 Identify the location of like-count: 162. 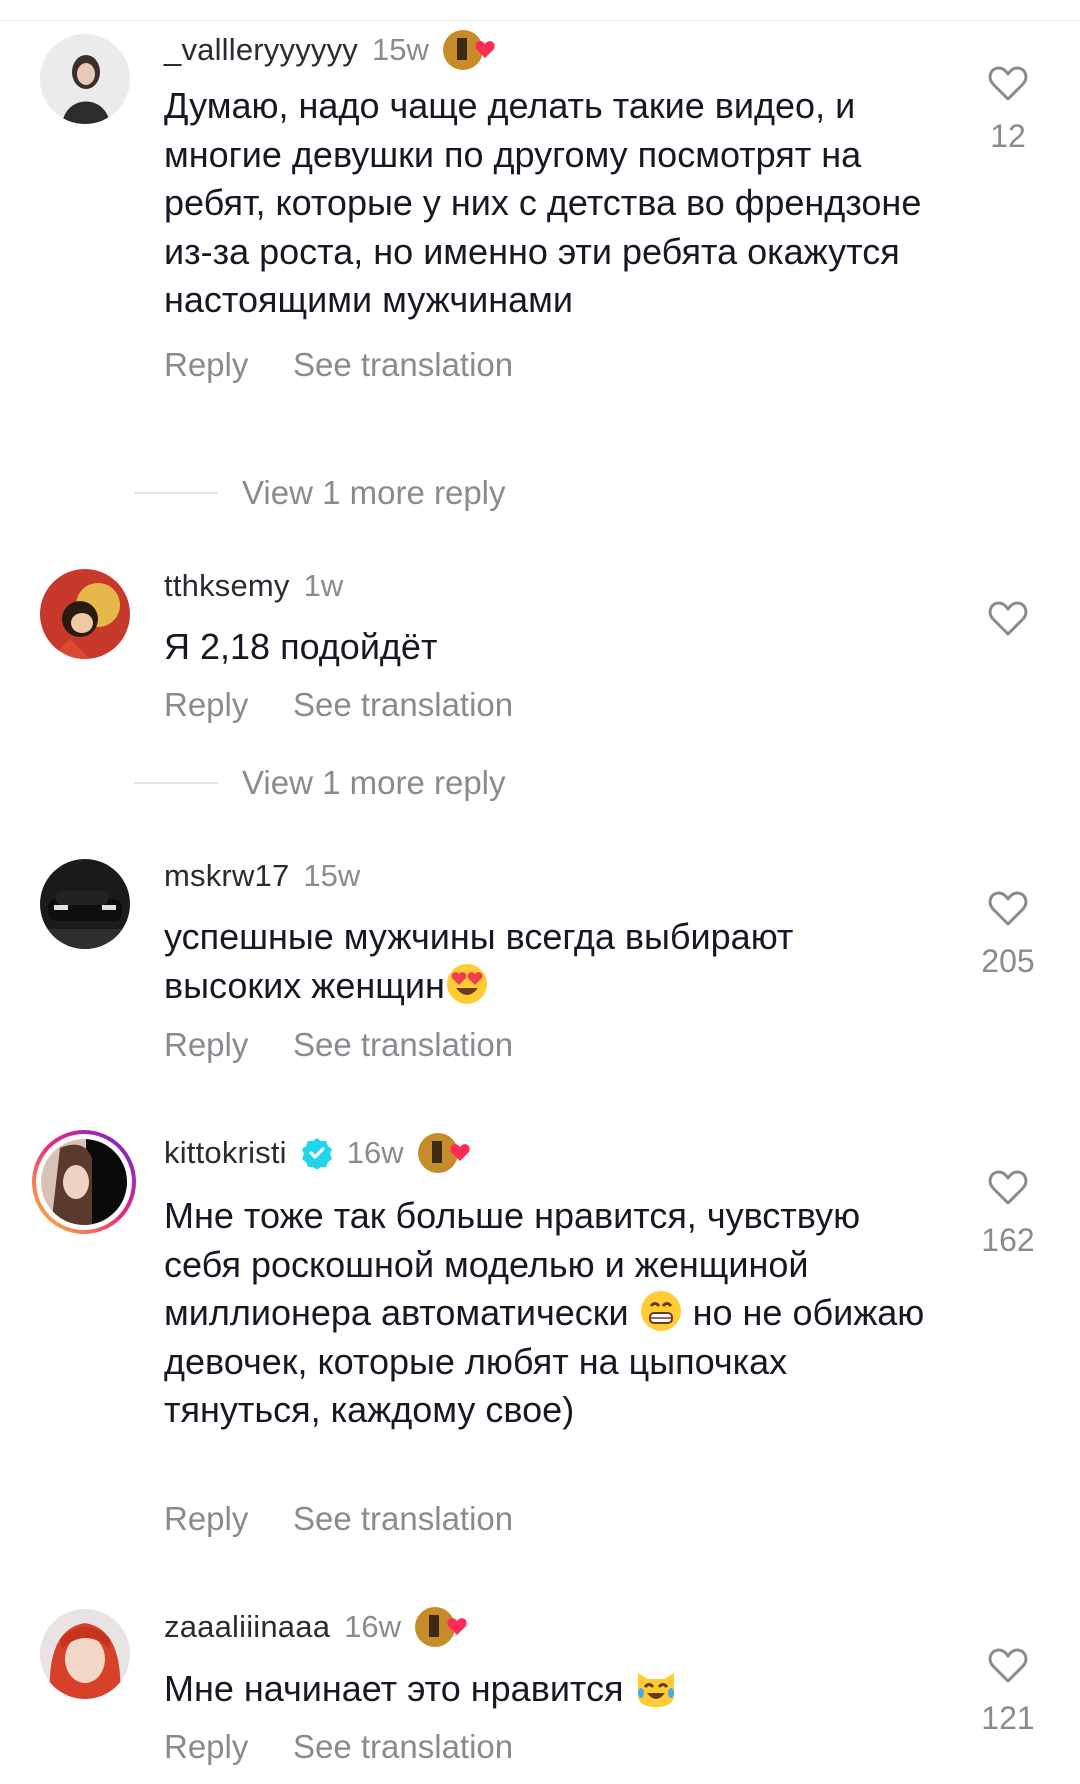
(1008, 1240).